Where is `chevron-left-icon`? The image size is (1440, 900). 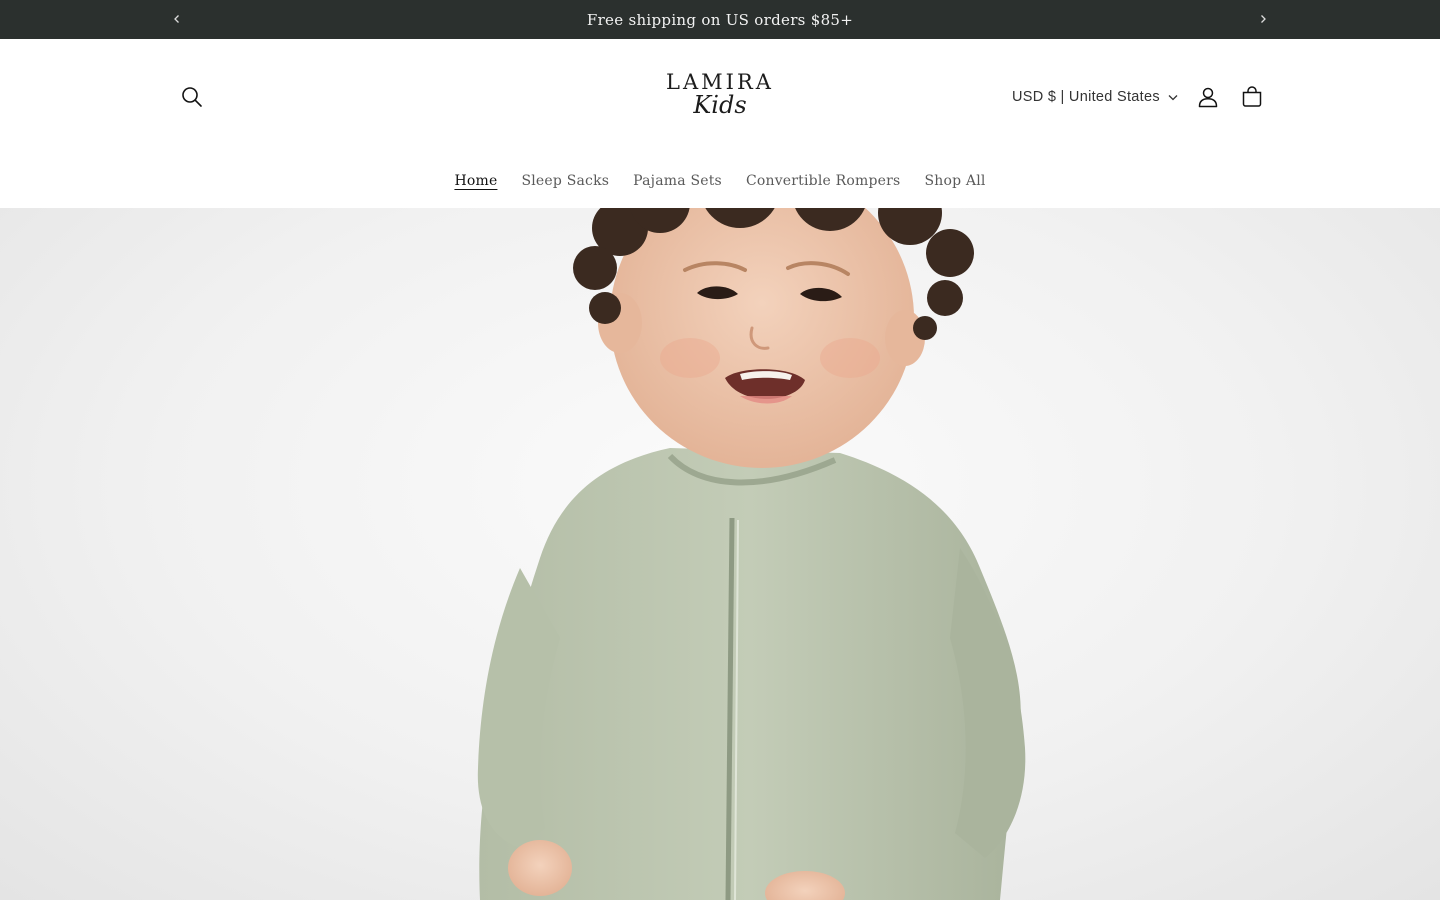
chevron-left-icon is located at coordinates (176, 19).